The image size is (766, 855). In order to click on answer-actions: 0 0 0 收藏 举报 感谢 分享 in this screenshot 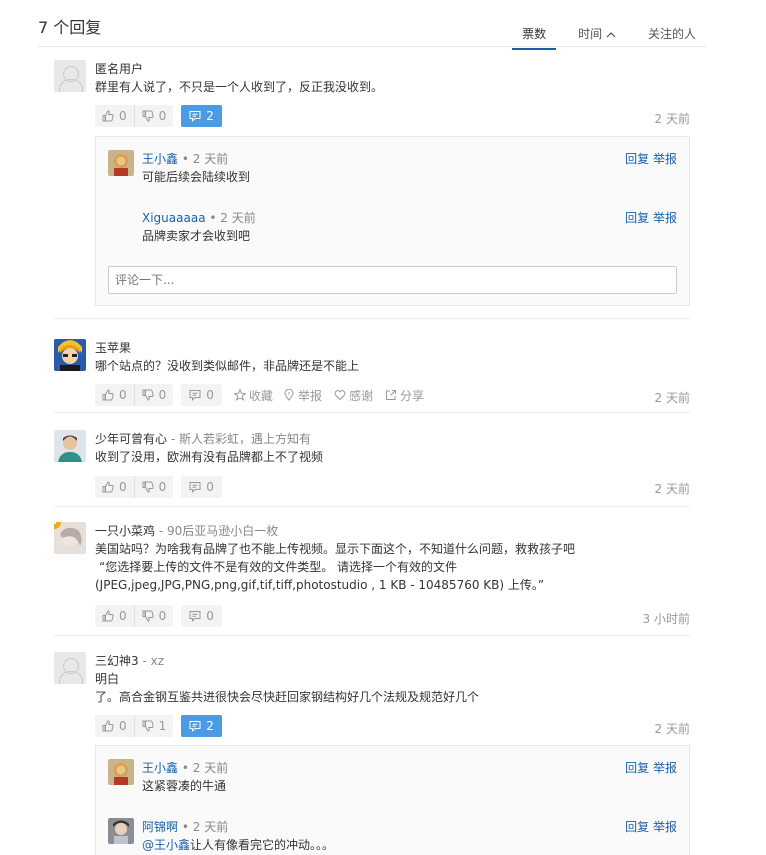, I will do `click(259, 395)`.